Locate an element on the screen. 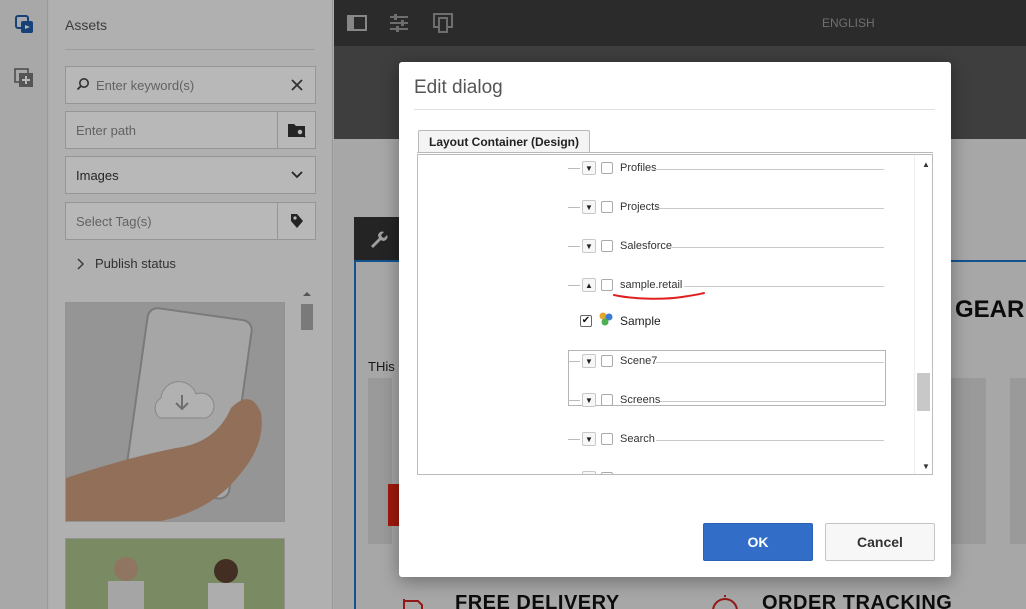 This screenshot has height=609, width=1026. tree-item-label: Screens is located at coordinates (640, 400).